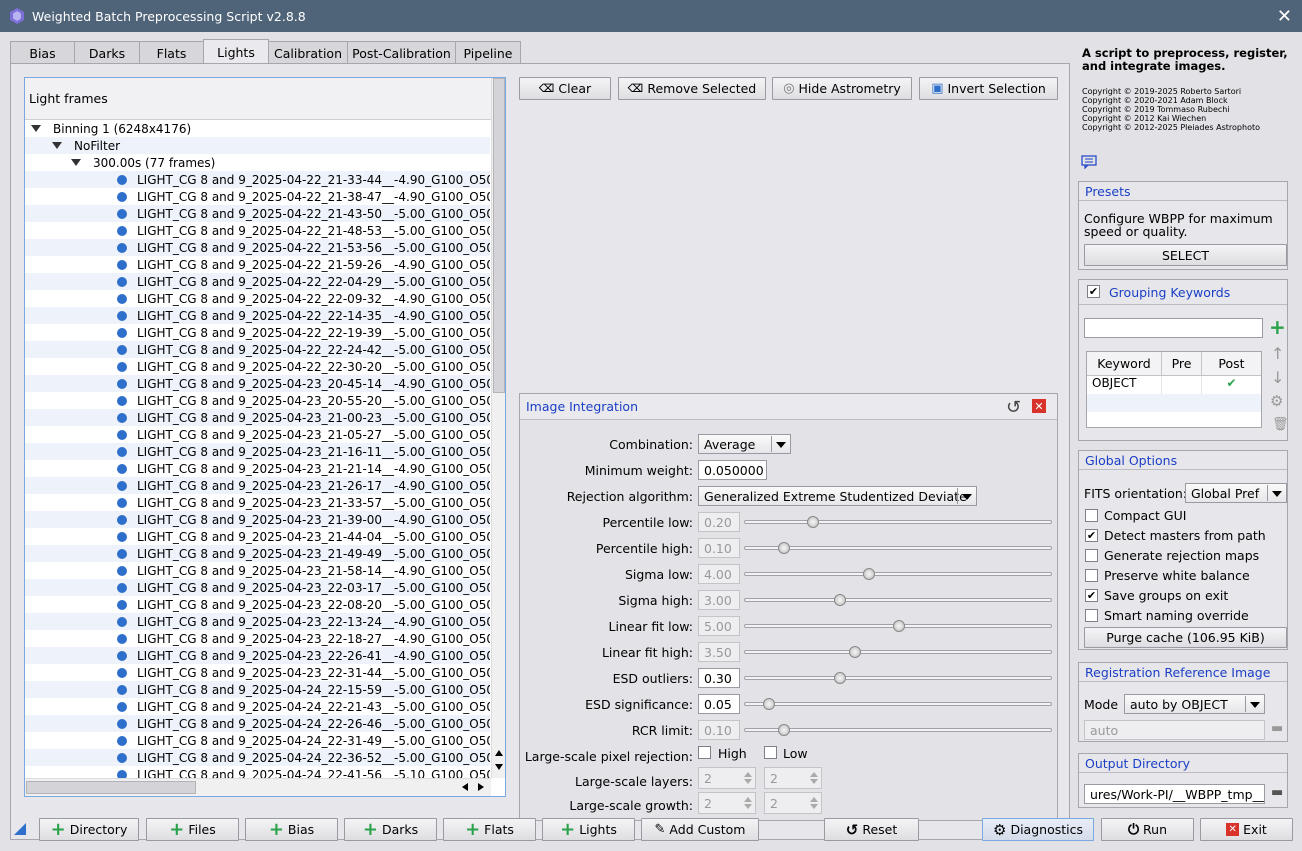 The image size is (1302, 851). Describe the element at coordinates (1091, 595) in the screenshot. I see `option-checkbox: ✔` at that location.